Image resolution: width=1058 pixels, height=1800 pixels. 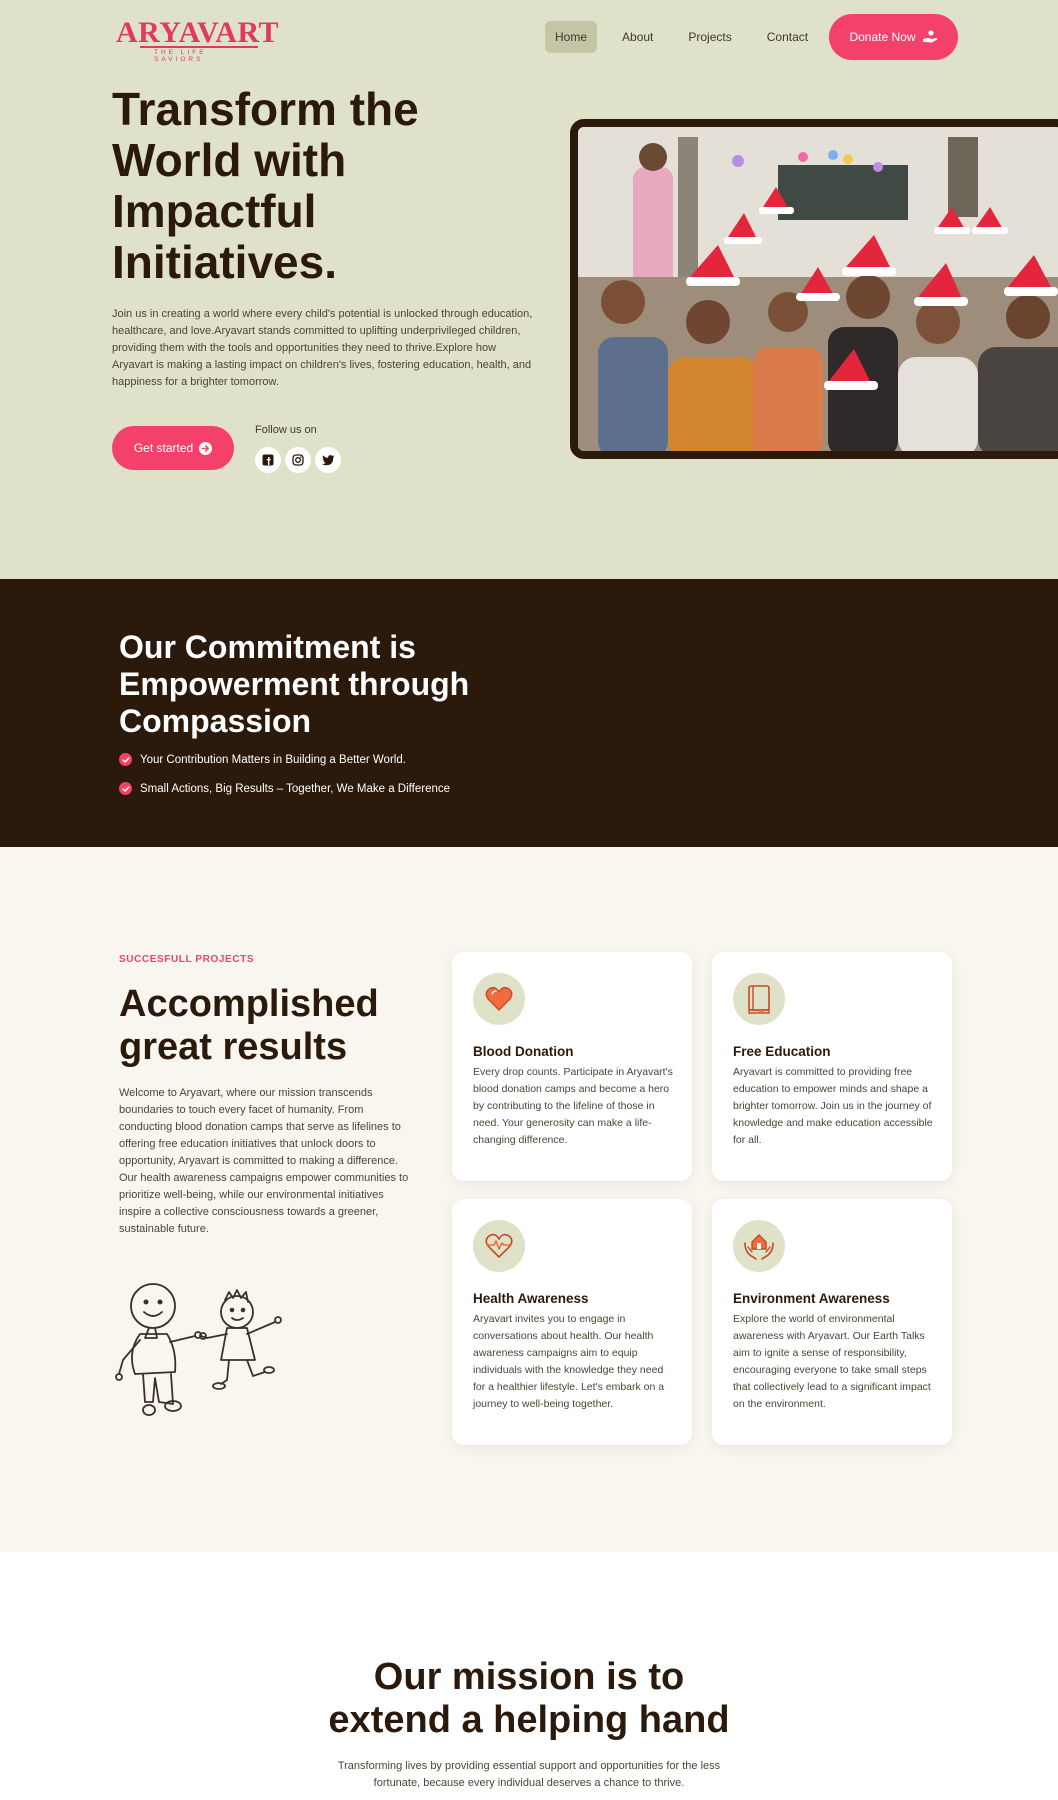 What do you see at coordinates (199, 47) in the screenshot?
I see `logo-underline` at bounding box center [199, 47].